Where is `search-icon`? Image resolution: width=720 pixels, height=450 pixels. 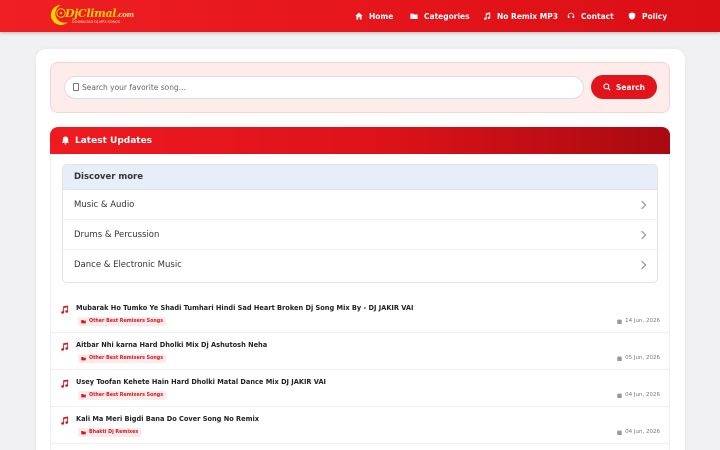 search-icon is located at coordinates (607, 87).